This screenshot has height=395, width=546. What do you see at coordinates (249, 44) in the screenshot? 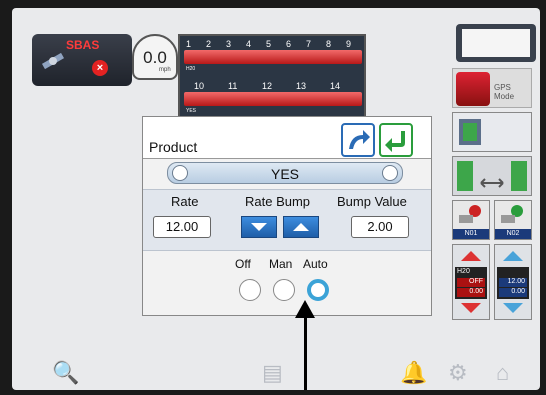
I see `section-number: 4` at bounding box center [249, 44].